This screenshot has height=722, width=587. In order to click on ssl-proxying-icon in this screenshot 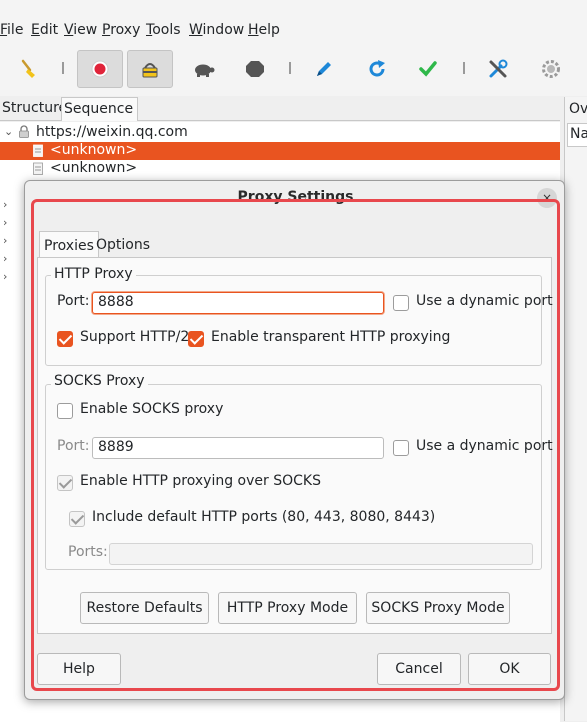, I will do `click(150, 70)`.